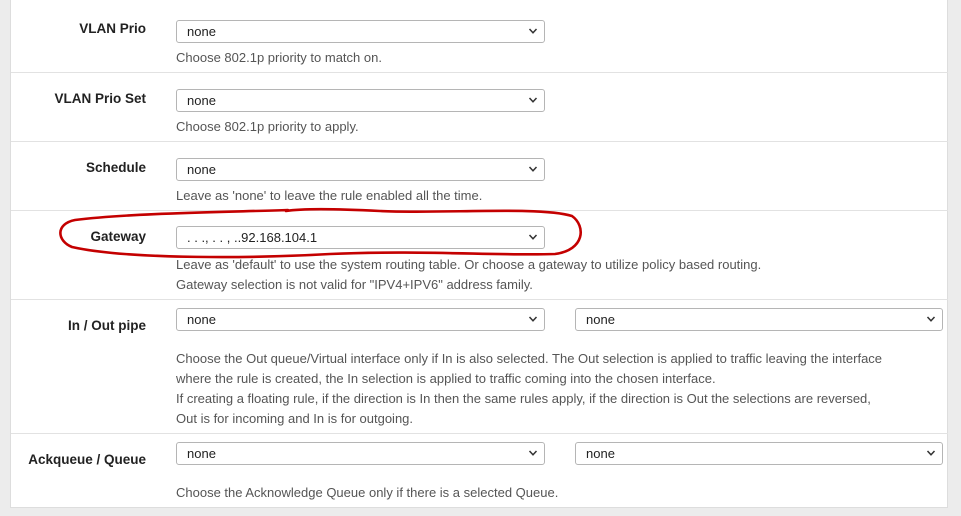 Image resolution: width=961 pixels, height=516 pixels. What do you see at coordinates (360, 453) in the screenshot?
I see `ackqueue-select: none` at bounding box center [360, 453].